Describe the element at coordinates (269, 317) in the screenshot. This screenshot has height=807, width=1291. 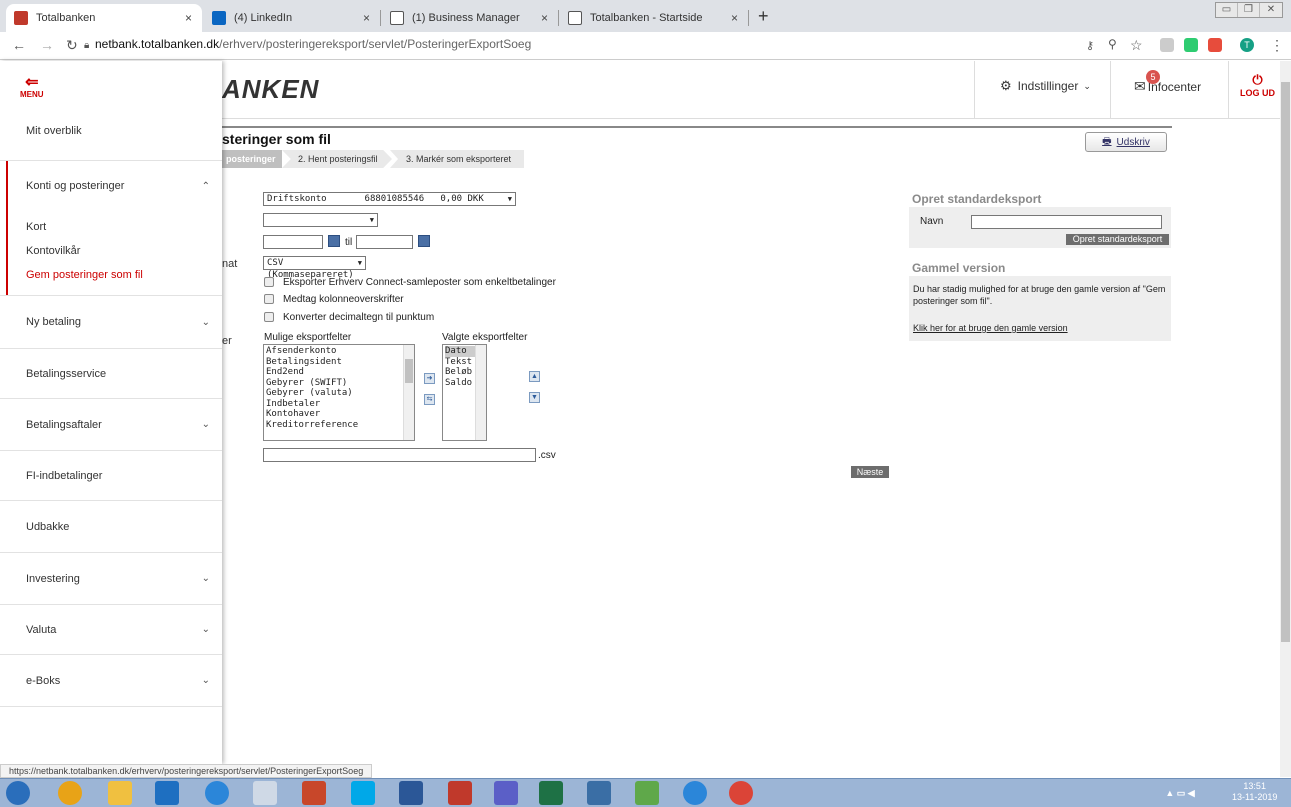
I see `checkbox-decimal-point` at that location.